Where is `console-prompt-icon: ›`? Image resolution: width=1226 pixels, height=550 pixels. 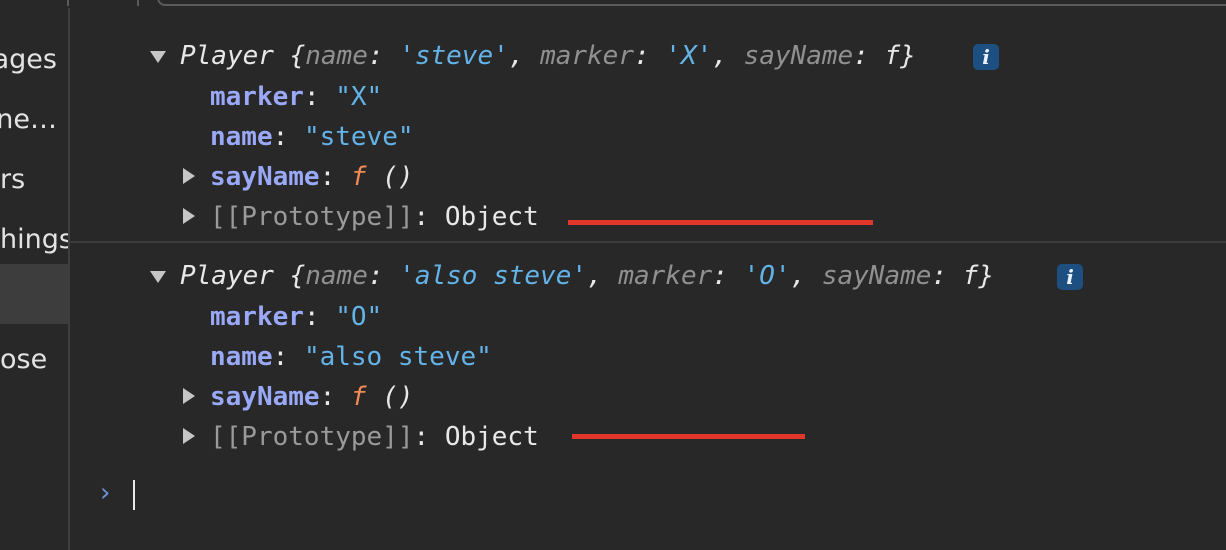
console-prompt-icon: › is located at coordinates (105, 493).